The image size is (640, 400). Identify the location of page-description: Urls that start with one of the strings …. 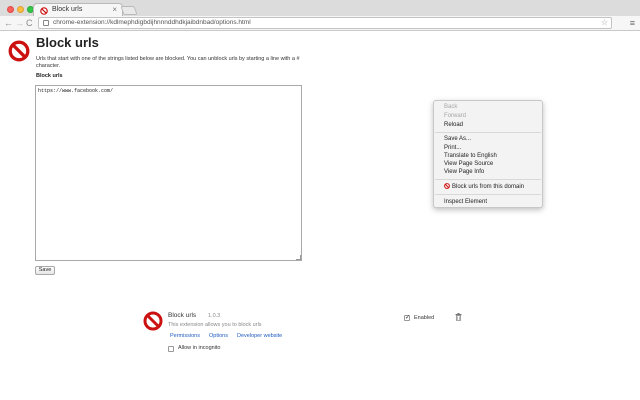
(168, 62).